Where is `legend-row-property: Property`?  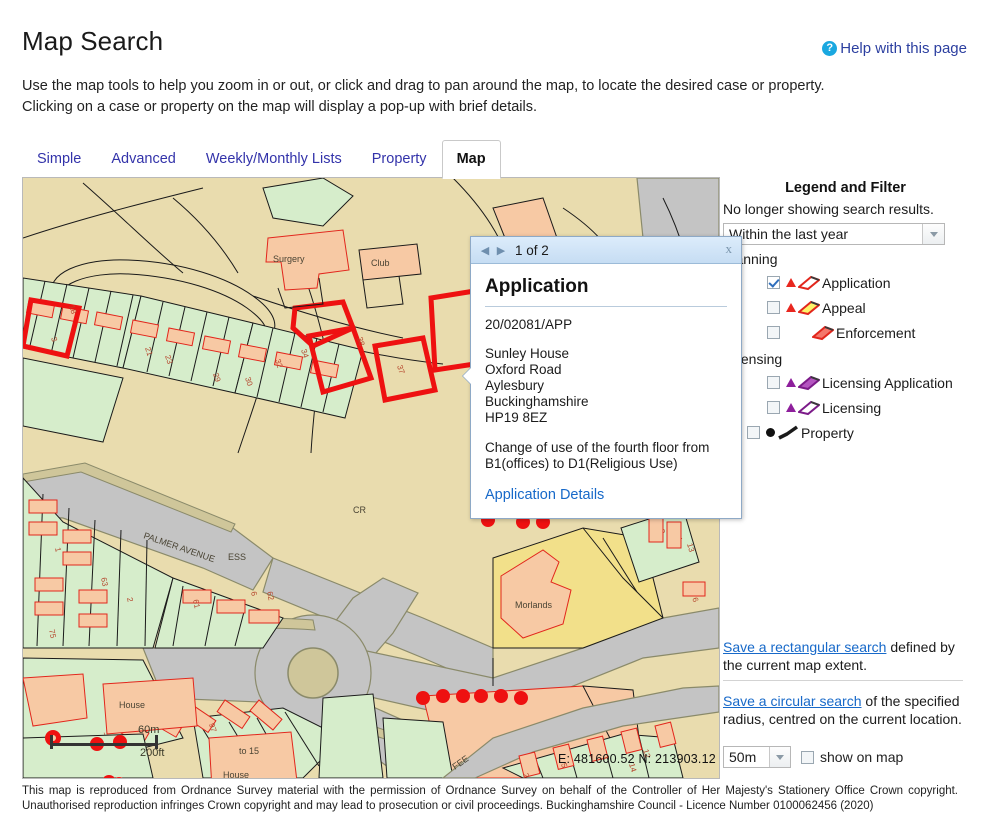 legend-row-property: Property is located at coordinates (845, 432).